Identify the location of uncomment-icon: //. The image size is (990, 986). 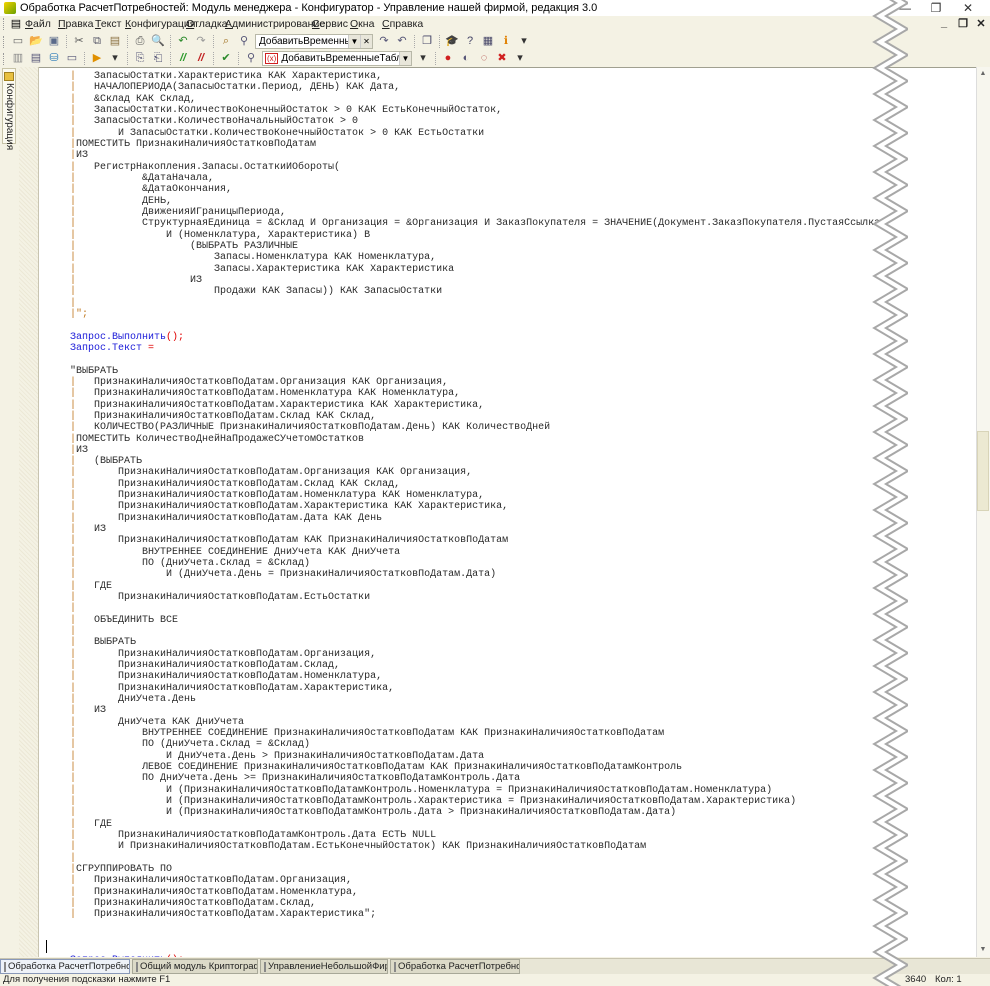
(201, 58).